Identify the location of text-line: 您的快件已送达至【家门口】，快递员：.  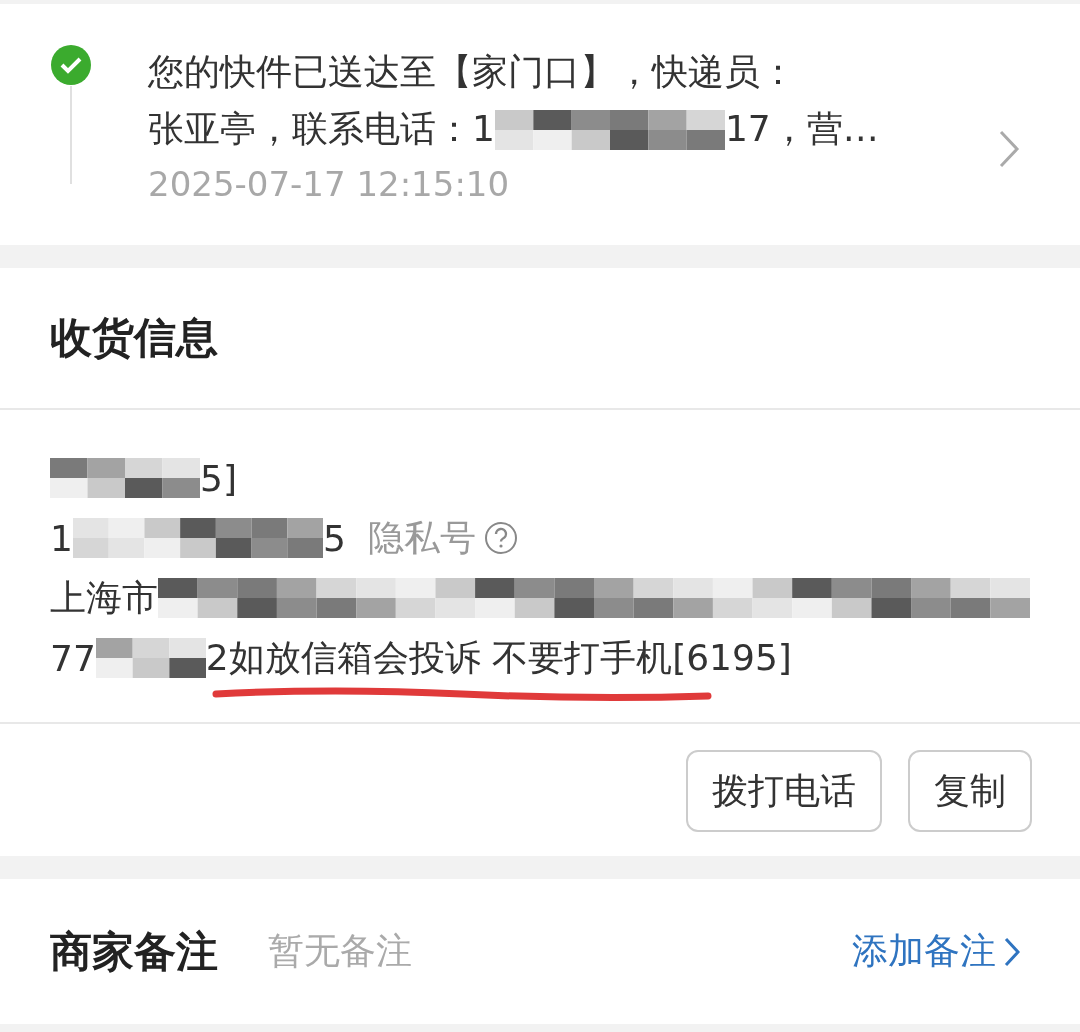
(472, 72).